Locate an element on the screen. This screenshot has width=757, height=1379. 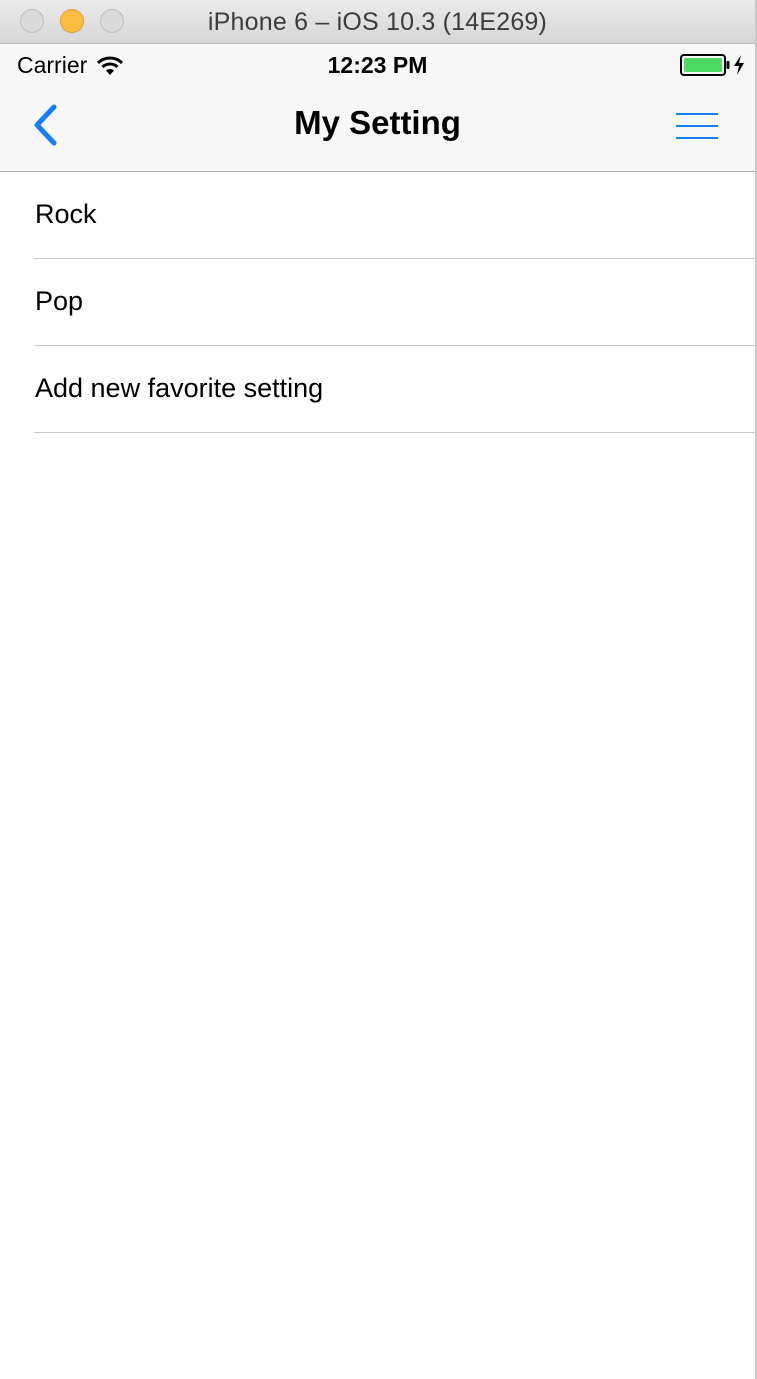
navigation-bar: My Setting is located at coordinates (377, 128).